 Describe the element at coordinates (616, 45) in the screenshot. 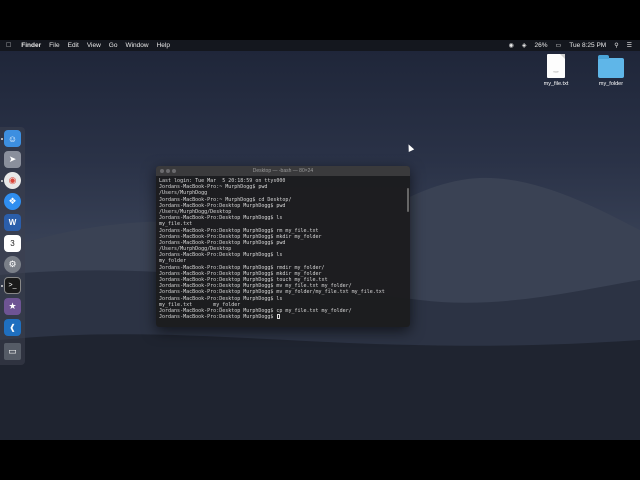

I see `spotlight-search-icon: ⚲` at that location.